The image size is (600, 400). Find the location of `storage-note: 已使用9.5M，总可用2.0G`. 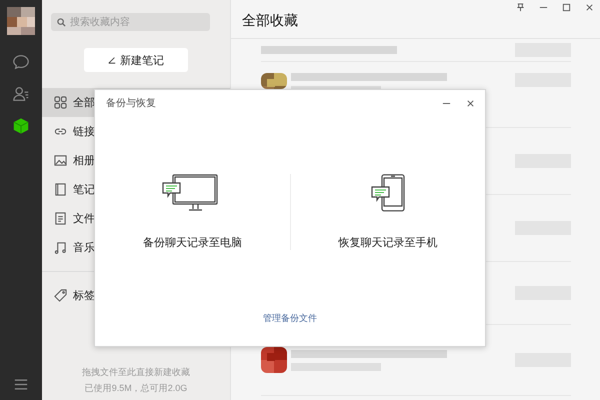

storage-note: 已使用9.5M，总可用2.0G is located at coordinates (136, 388).